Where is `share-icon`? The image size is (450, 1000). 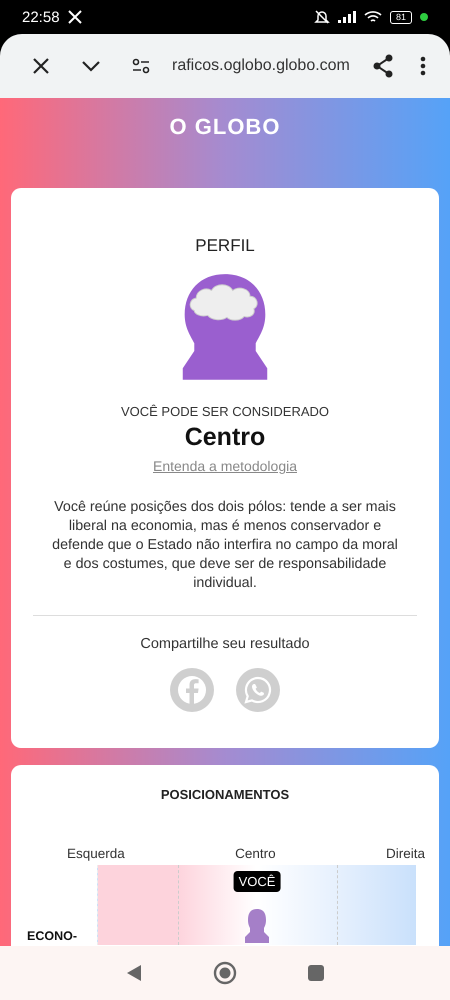 share-icon is located at coordinates (383, 66).